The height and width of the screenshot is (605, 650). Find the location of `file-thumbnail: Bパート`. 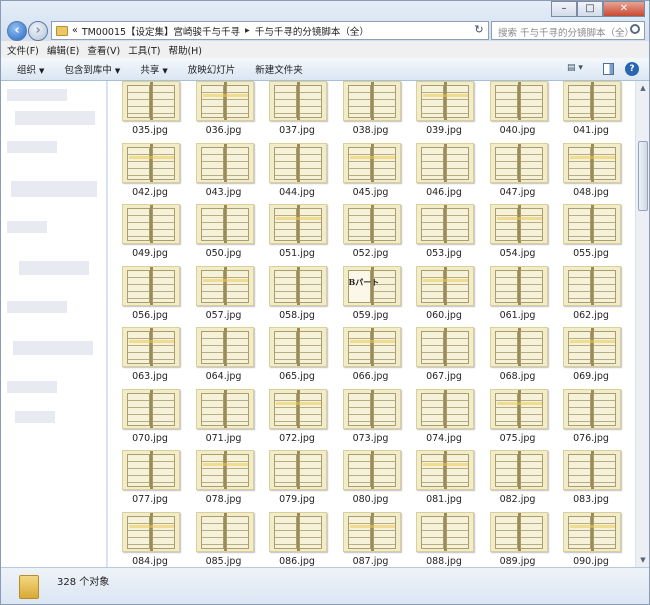

file-thumbnail: Bパート is located at coordinates (371, 285).